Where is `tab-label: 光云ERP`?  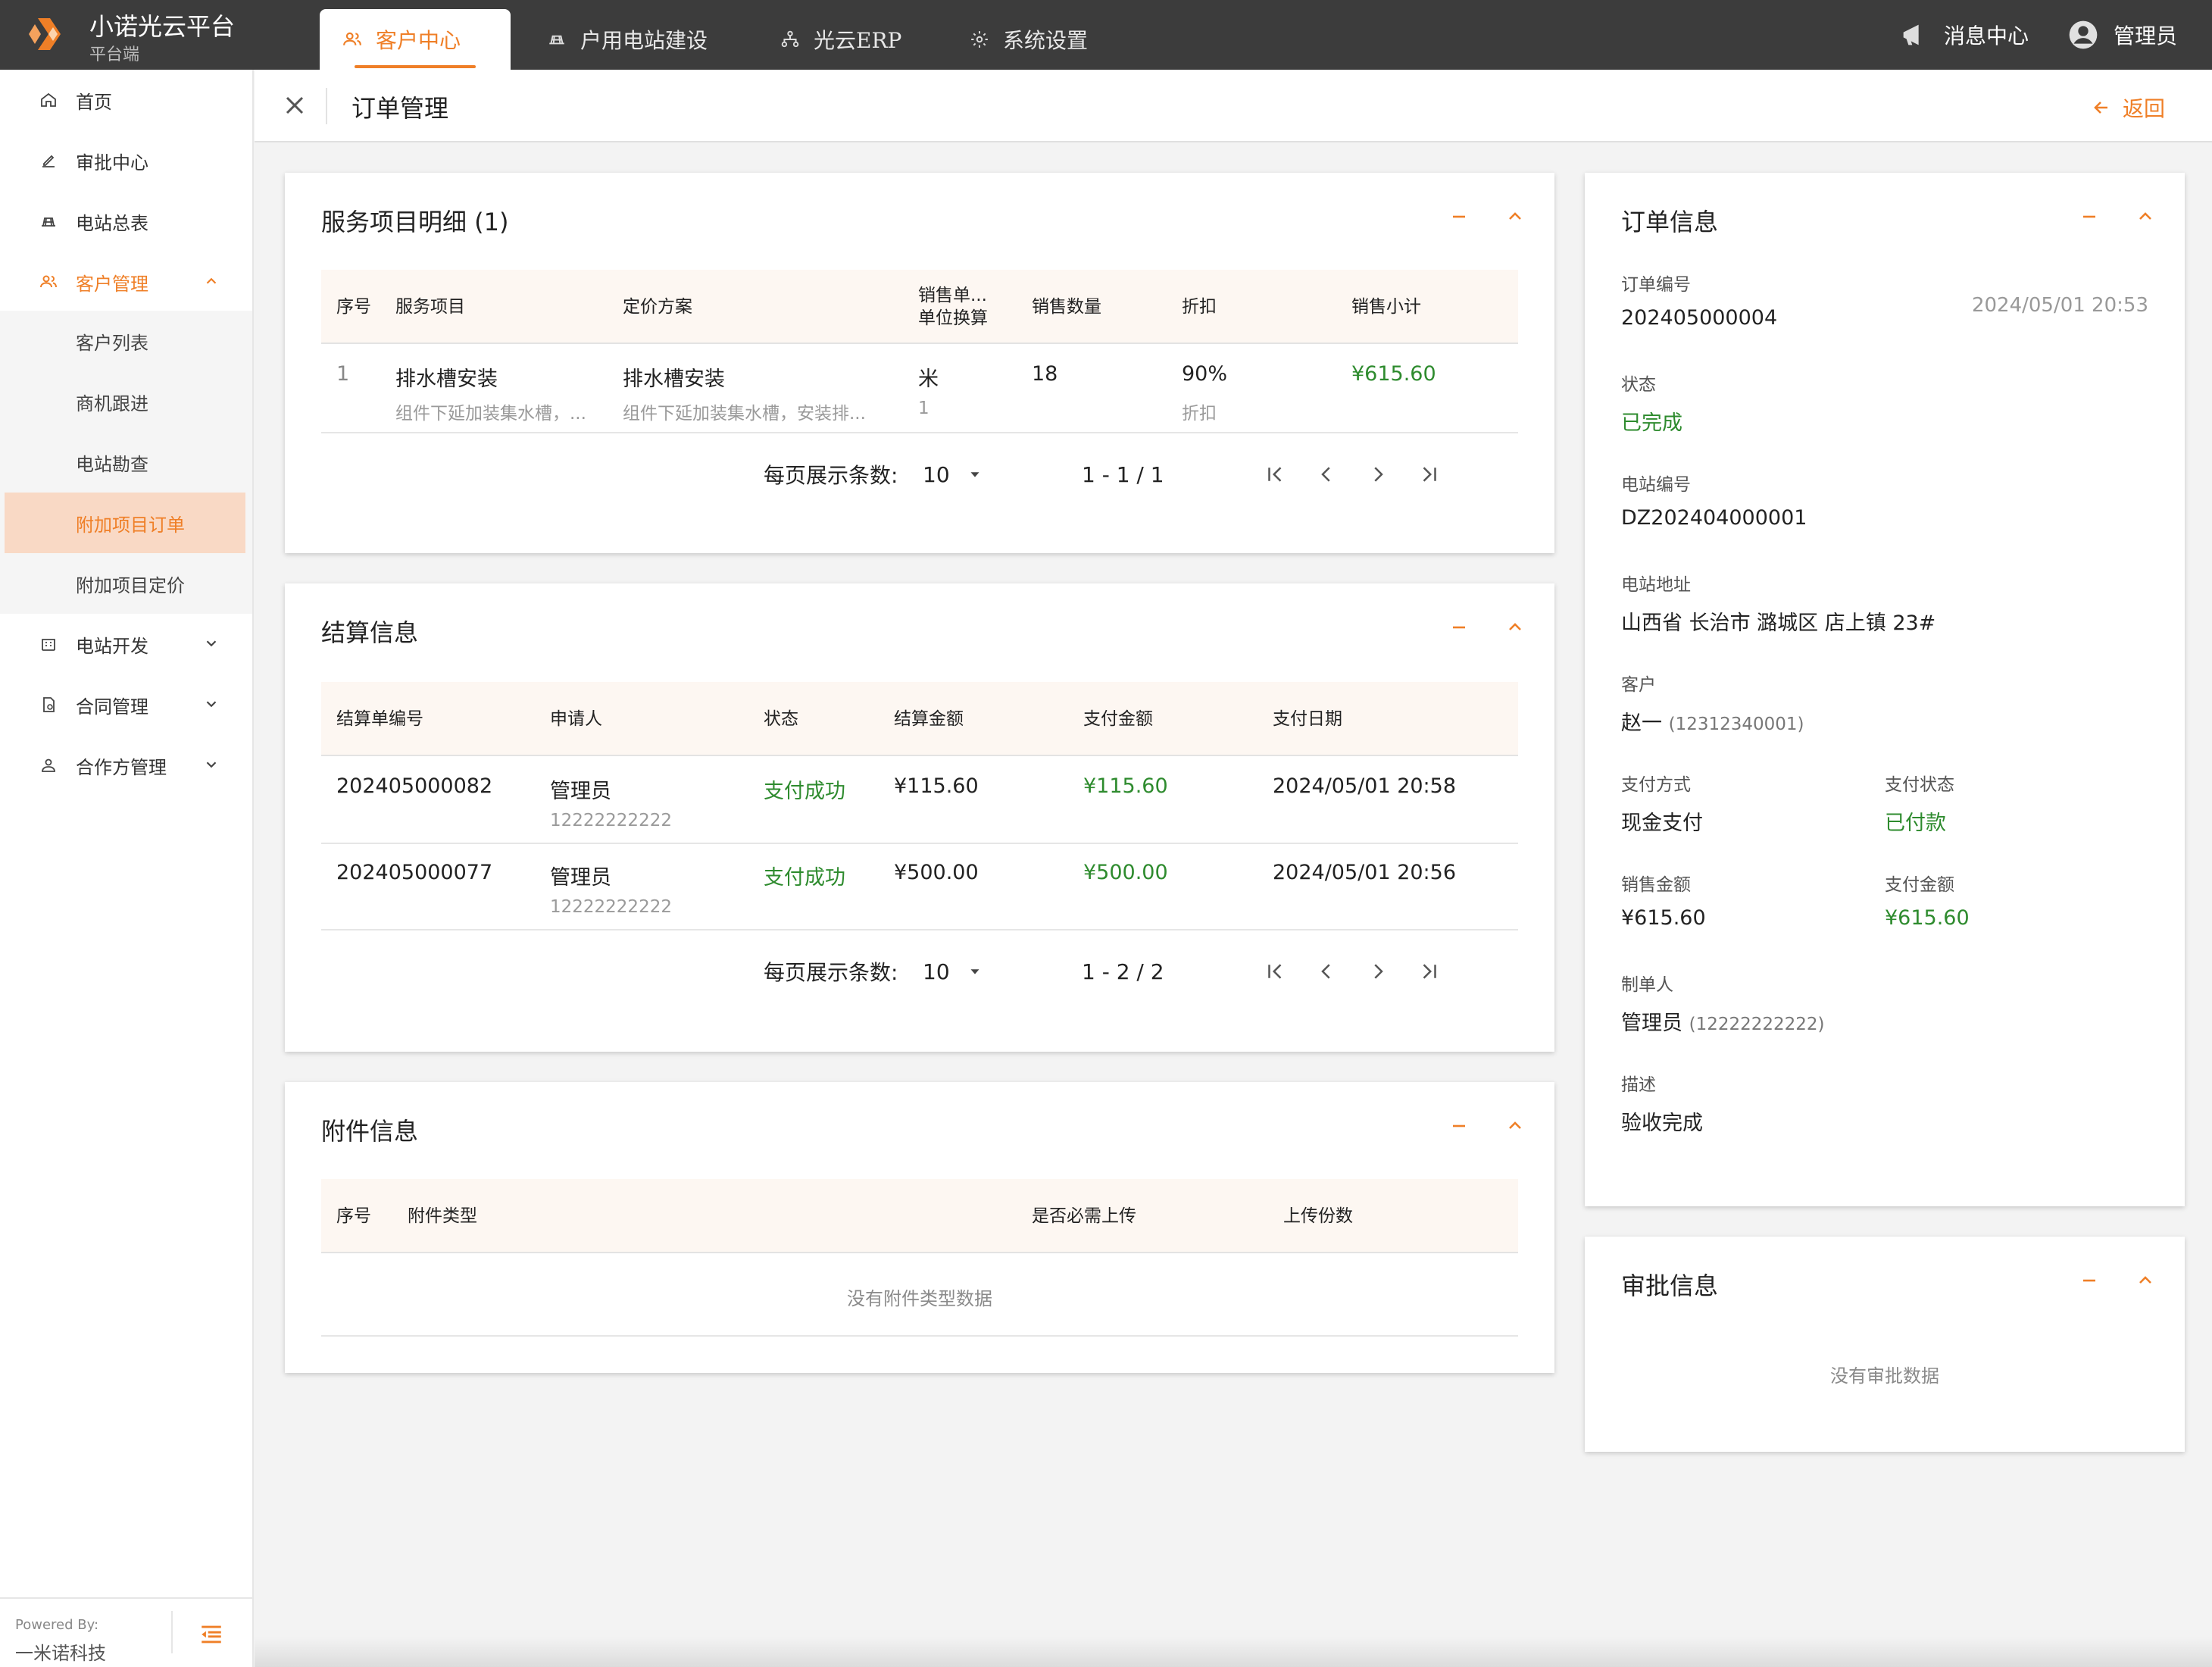
tab-label: 光云ERP is located at coordinates (858, 40).